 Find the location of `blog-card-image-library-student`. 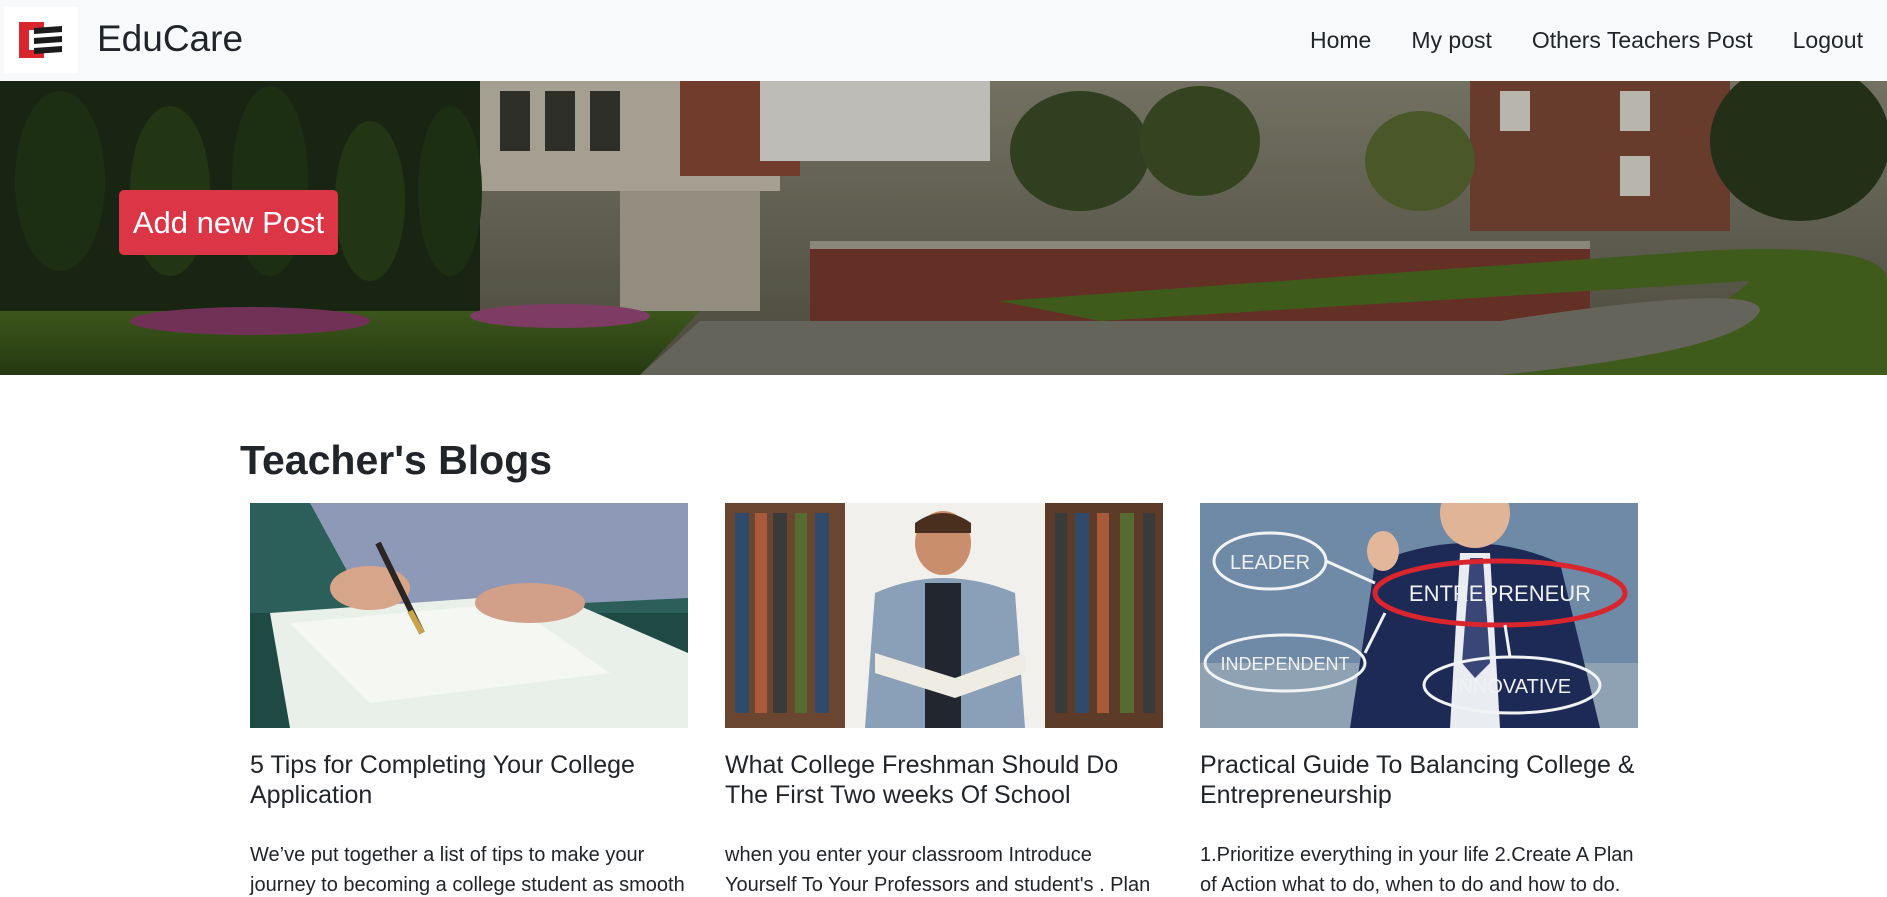

blog-card-image-library-student is located at coordinates (944, 615).